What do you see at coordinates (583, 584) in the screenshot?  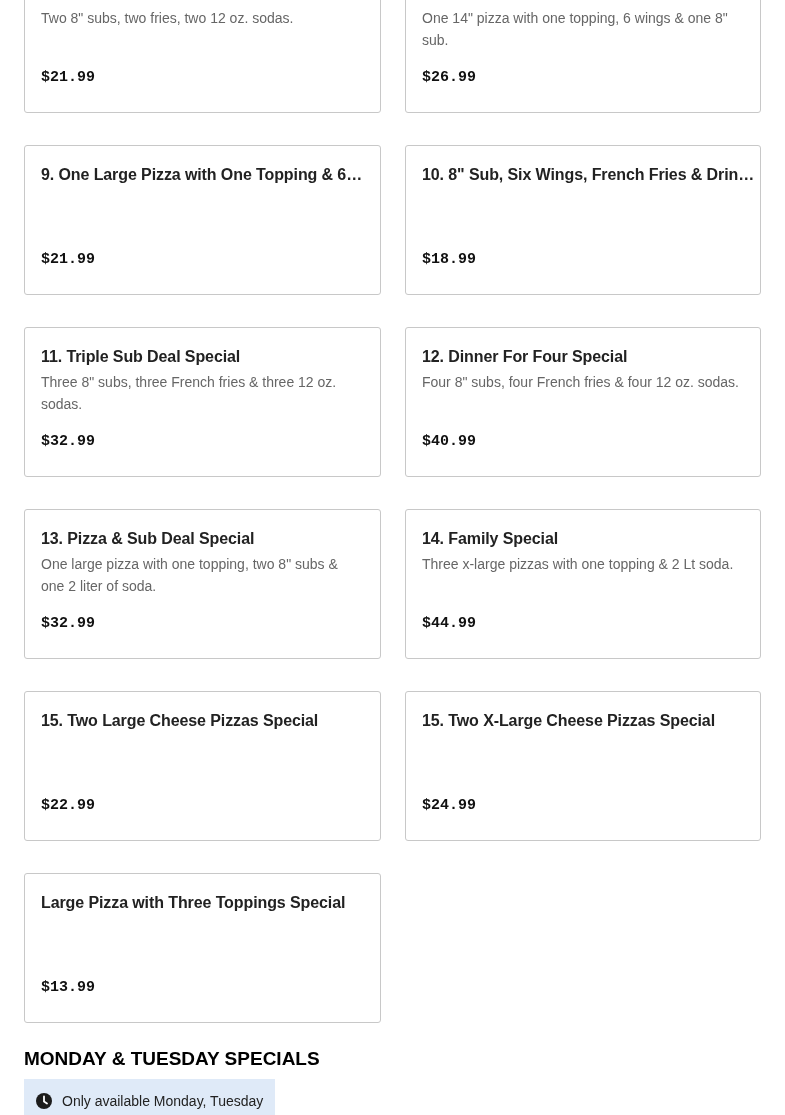 I see `deal-card: 14. Family Special Three x-large pizzas with one topping & 2 Lt soda. $44.99` at bounding box center [583, 584].